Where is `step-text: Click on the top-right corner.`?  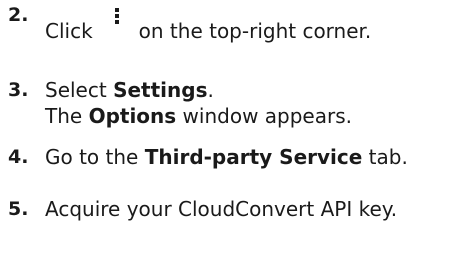 step-text: Click on the top-right corner. is located at coordinates (208, 26).